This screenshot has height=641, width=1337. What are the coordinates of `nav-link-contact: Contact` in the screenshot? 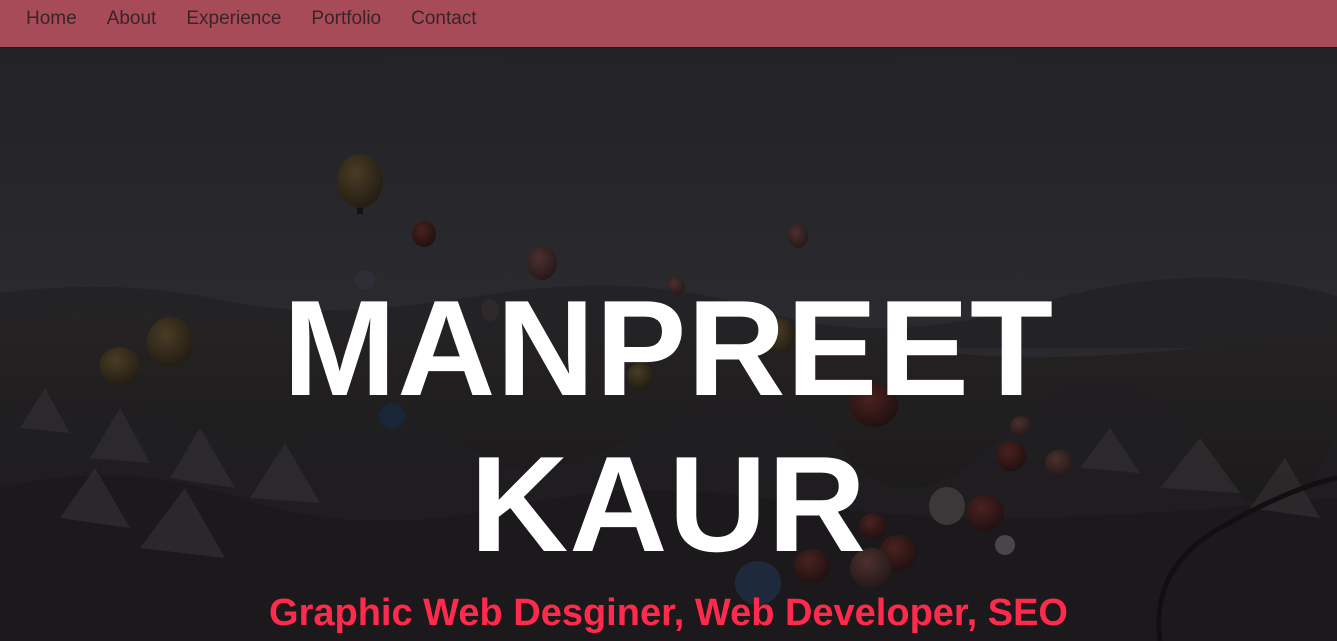 It's located at (443, 19).